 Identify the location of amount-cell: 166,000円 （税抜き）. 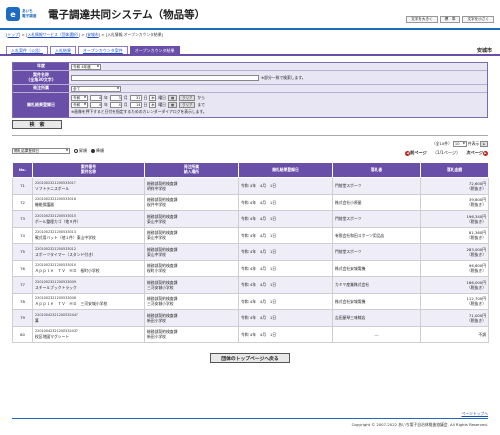
(454, 285).